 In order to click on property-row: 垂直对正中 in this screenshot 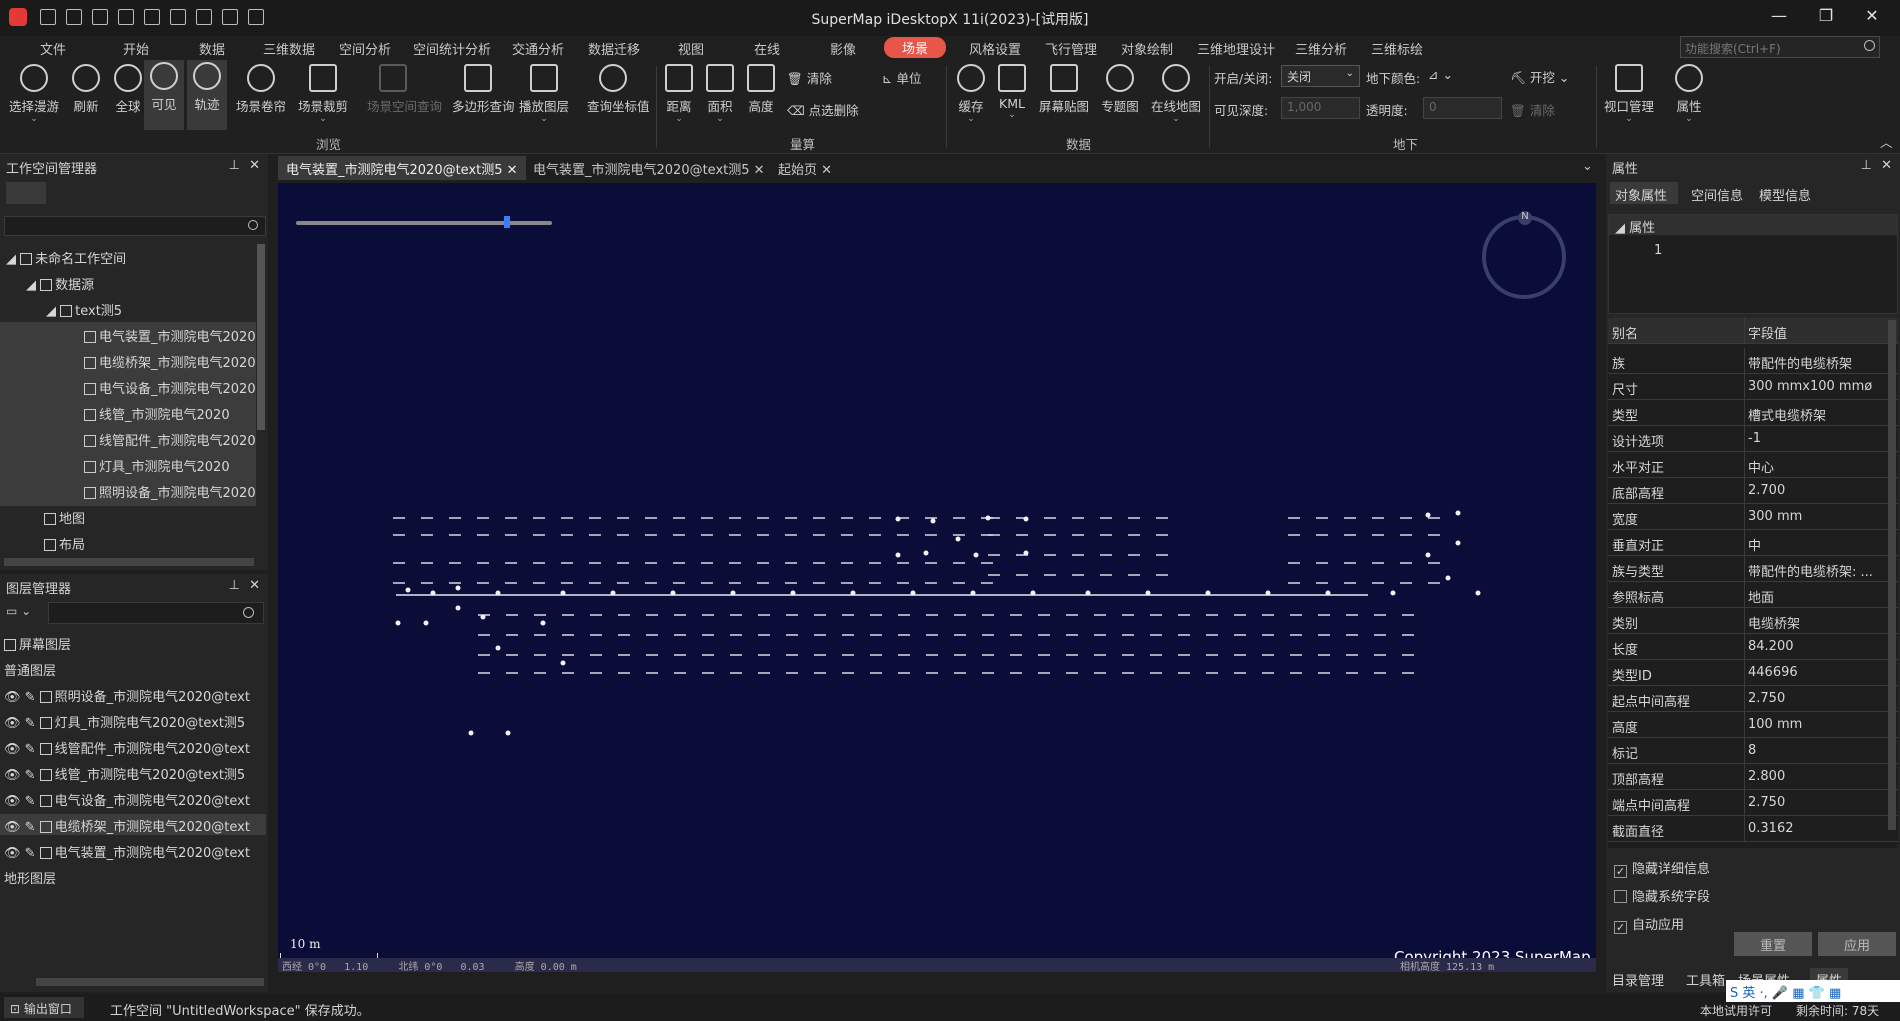, I will do `click(1753, 543)`.